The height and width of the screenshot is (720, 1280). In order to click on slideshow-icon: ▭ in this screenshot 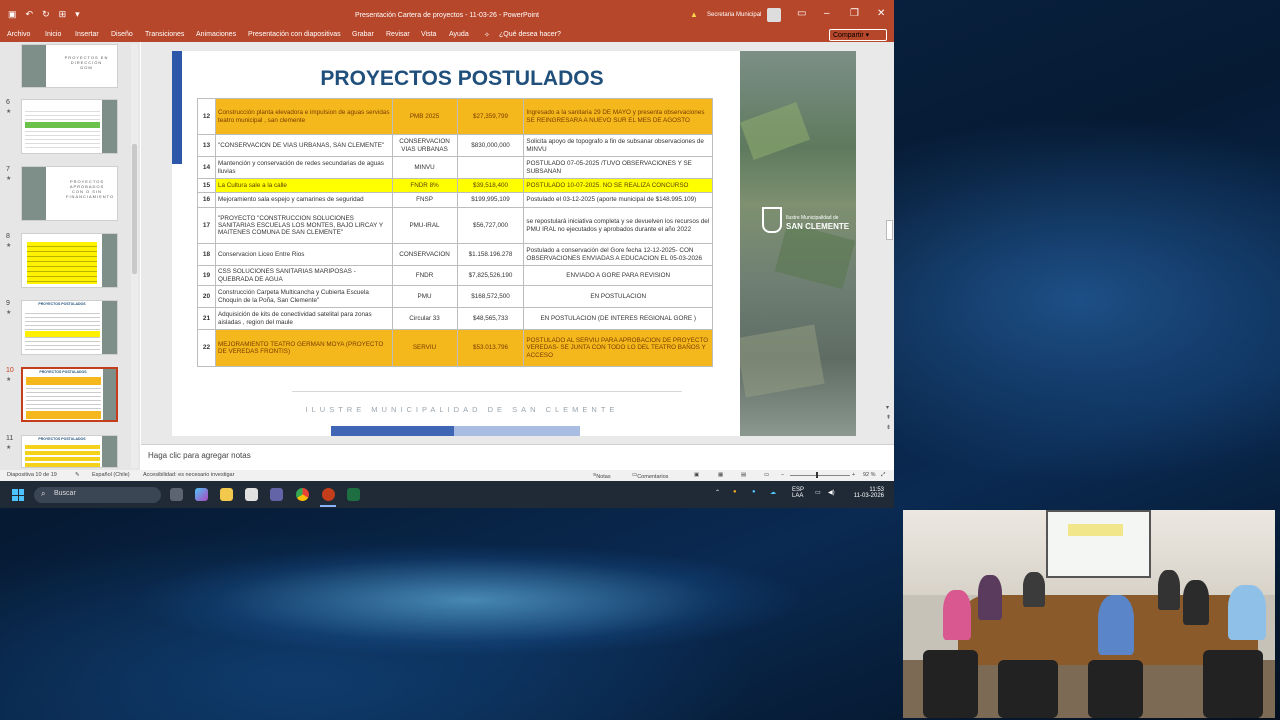, I will do `click(766, 475)`.